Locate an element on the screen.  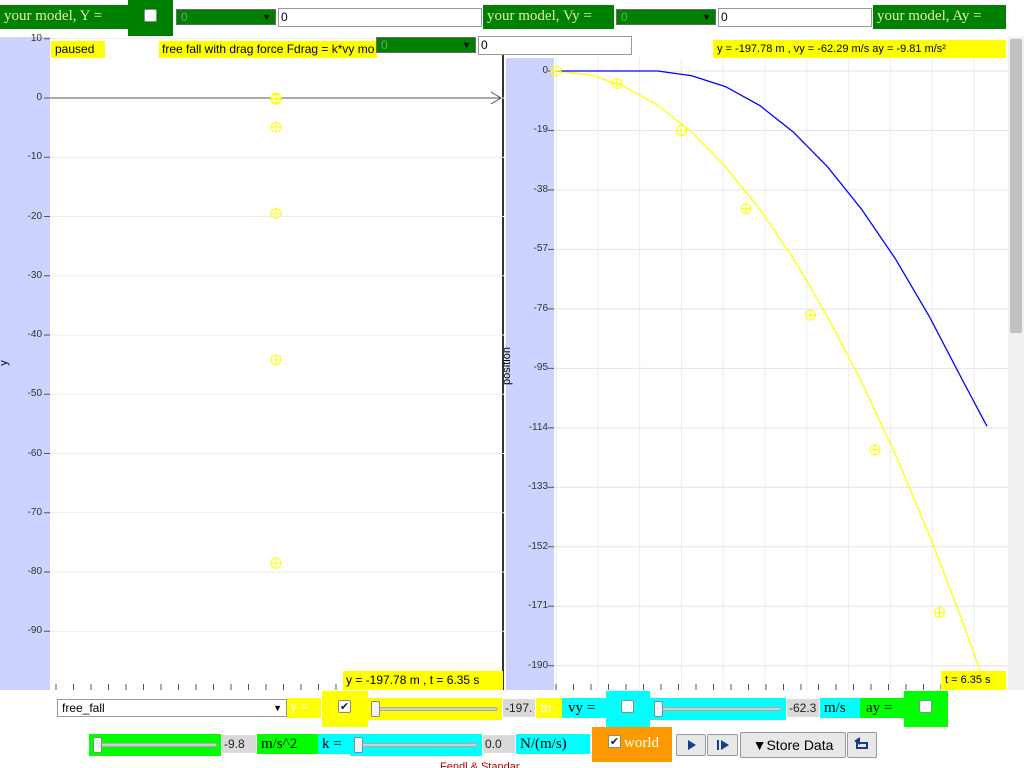
k-label: k = is located at coordinates (334, 744).